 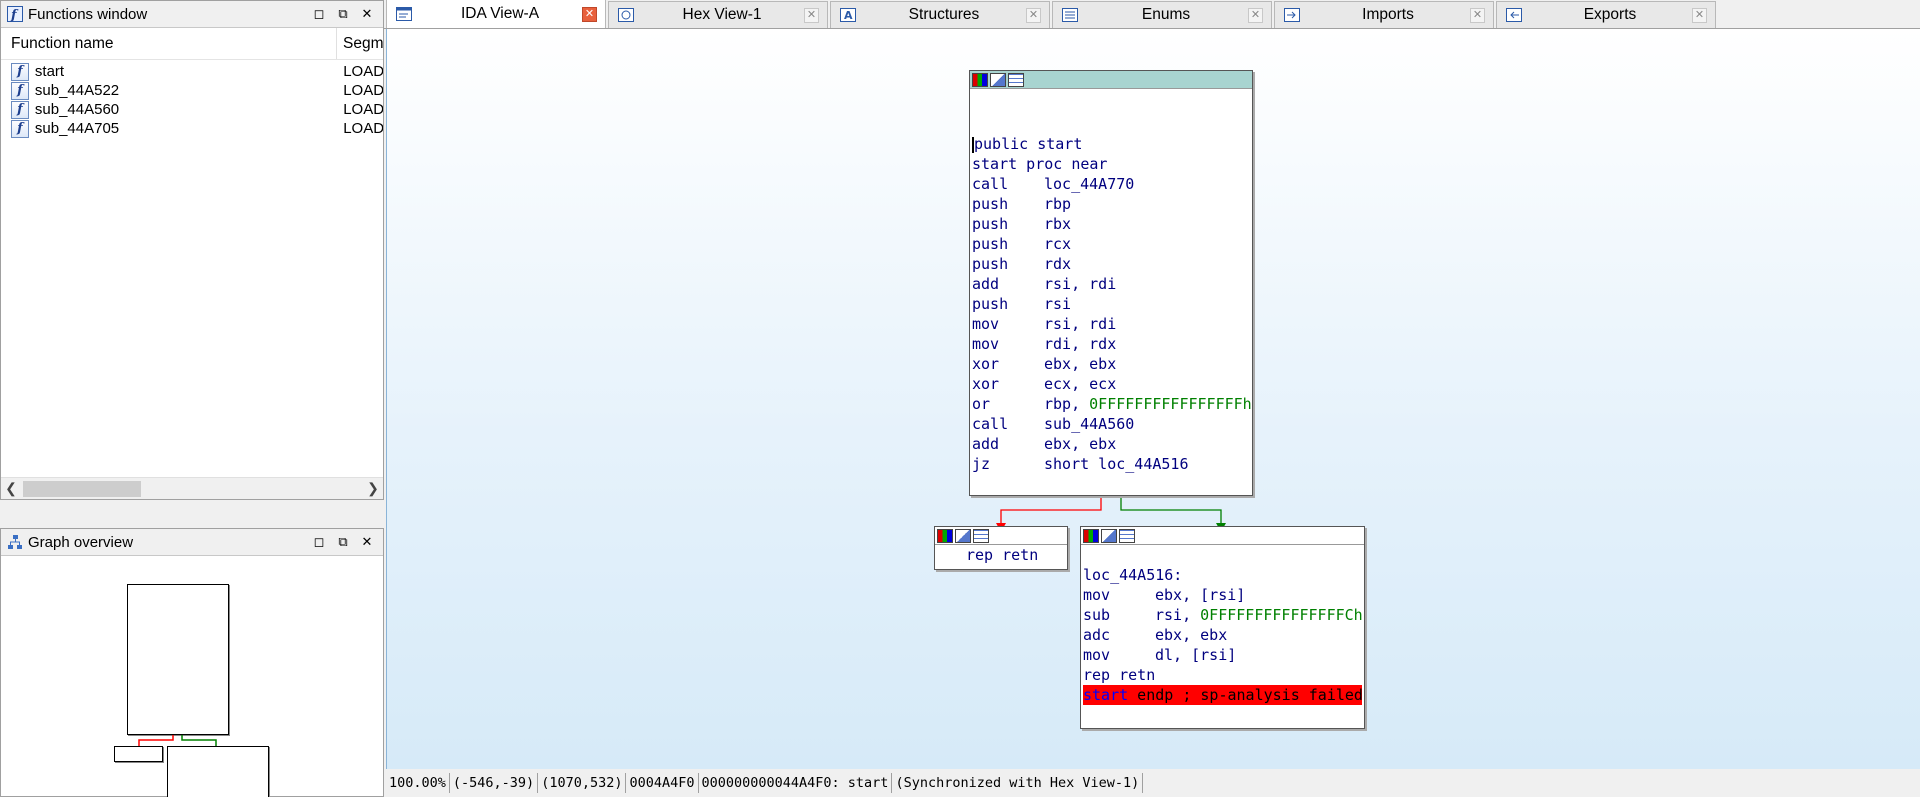 I want to click on function-name: start, so click(x=49, y=71).